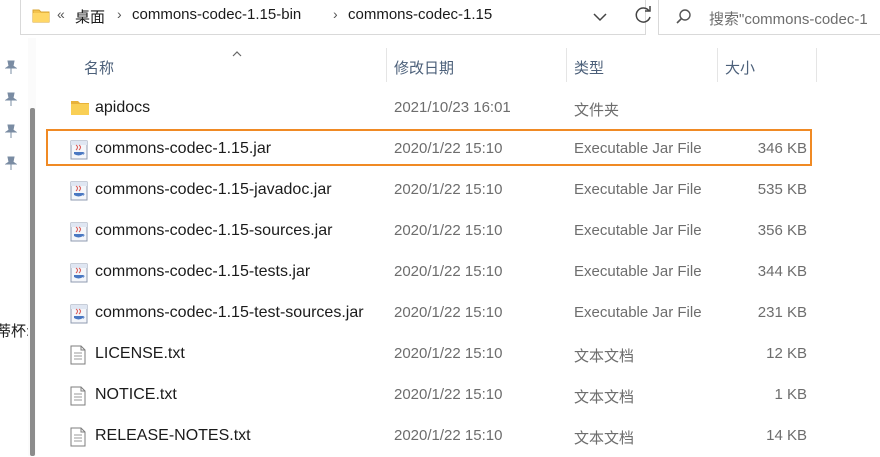 The width and height of the screenshot is (880, 457). What do you see at coordinates (216, 14) in the screenshot?
I see `breadcrumb-bin: commons-codec-1.15-bin` at bounding box center [216, 14].